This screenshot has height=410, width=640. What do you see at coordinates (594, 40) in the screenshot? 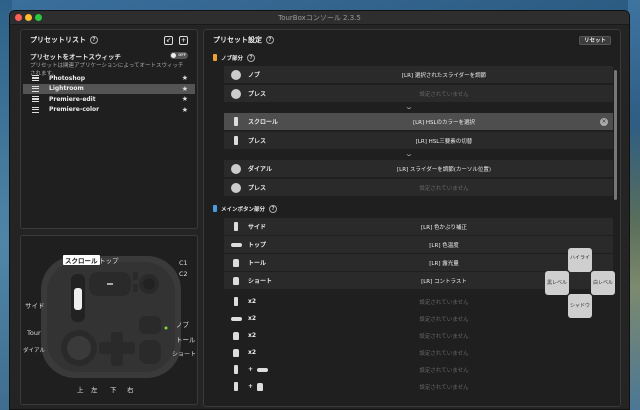
I see `reset-button: リセット` at bounding box center [594, 40].